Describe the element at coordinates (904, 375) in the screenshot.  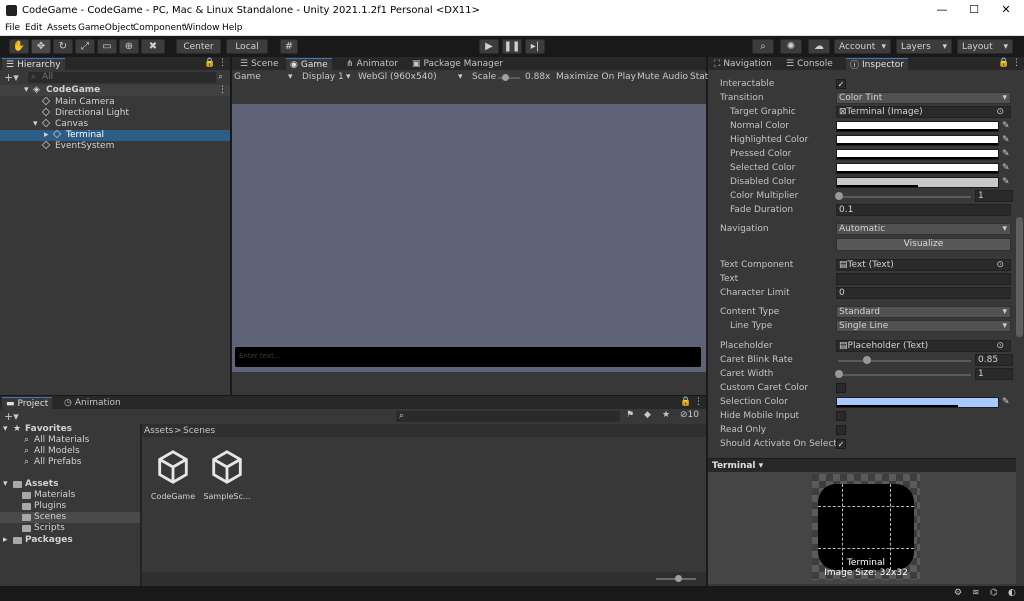
I see `caret-width-slider` at that location.